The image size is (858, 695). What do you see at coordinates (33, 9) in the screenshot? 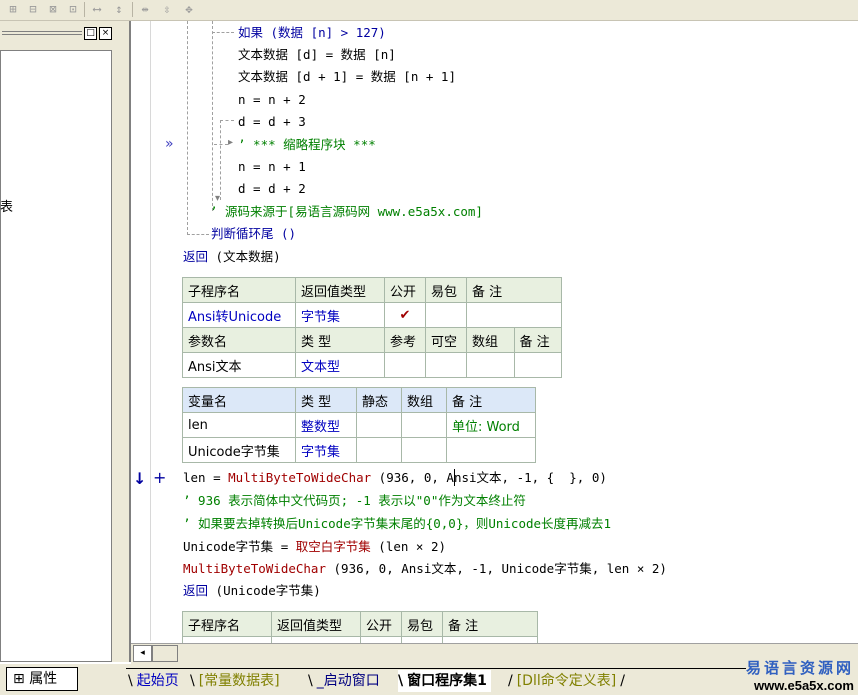
I see `align-center-icon: ⊟` at bounding box center [33, 9].